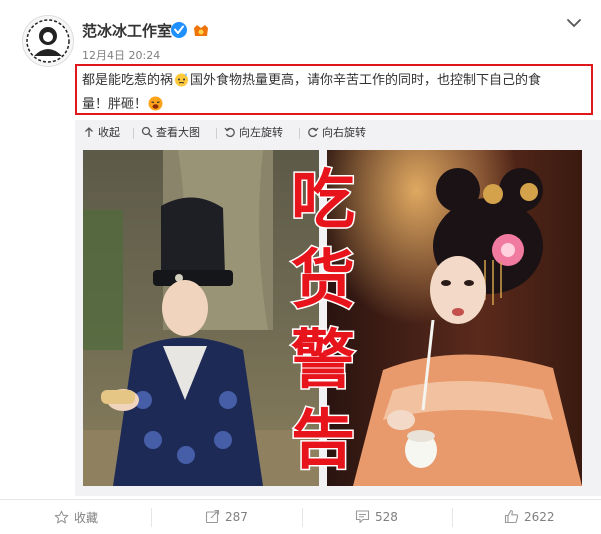 The image size is (601, 534). I want to click on action-bar: 收藏 287 528 2622, so click(300, 516).